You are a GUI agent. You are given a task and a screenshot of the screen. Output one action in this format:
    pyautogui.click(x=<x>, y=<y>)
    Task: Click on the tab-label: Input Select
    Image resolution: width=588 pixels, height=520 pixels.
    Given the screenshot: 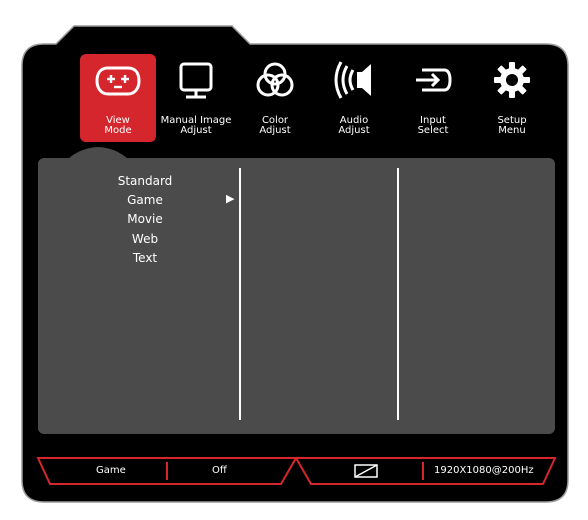 What is the action you would take?
    pyautogui.click(x=433, y=126)
    